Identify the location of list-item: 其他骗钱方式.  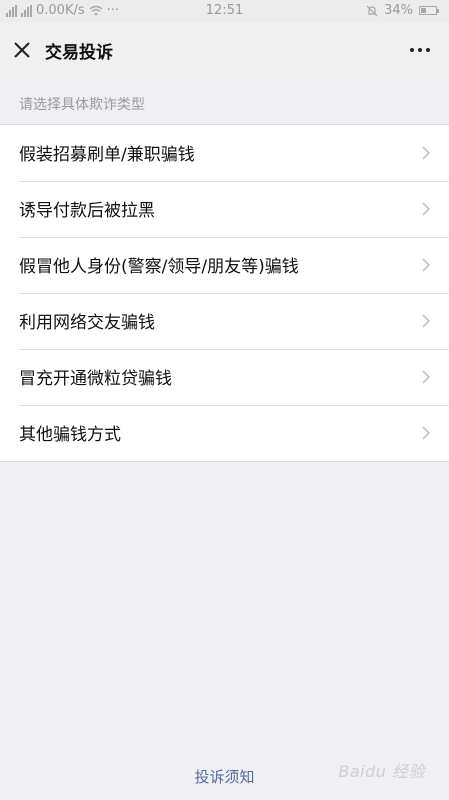
(224, 433).